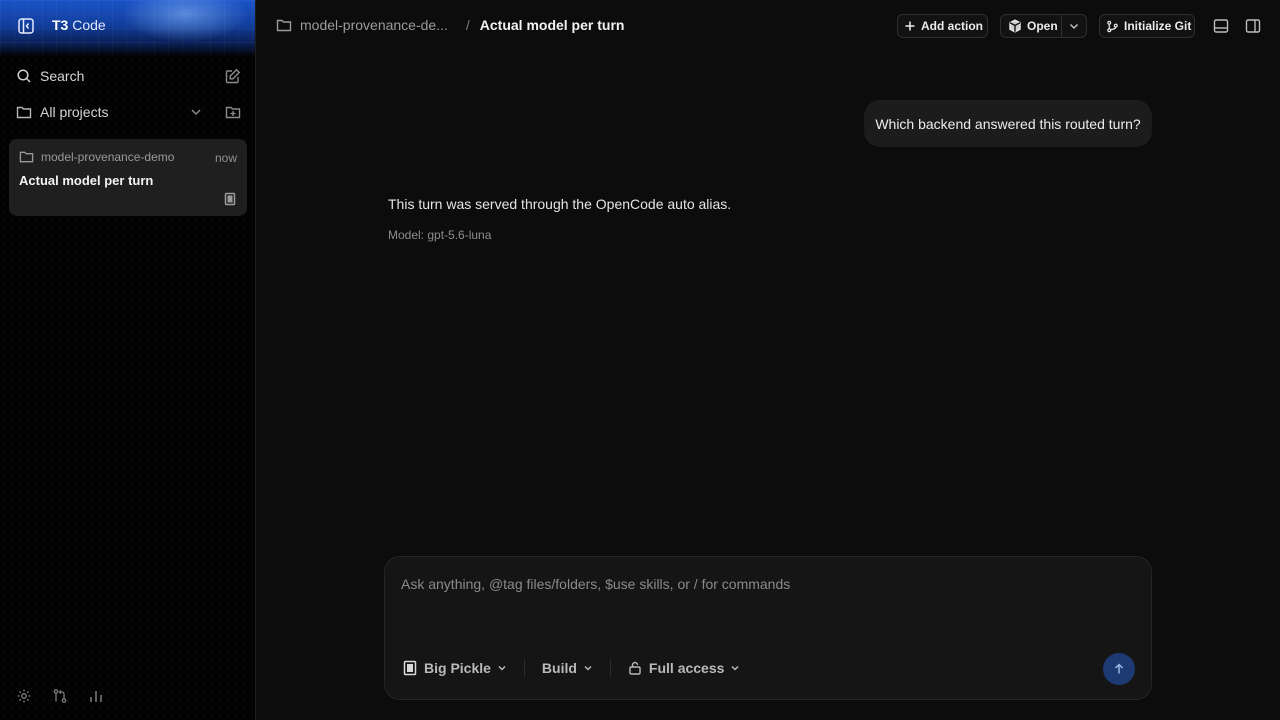  I want to click on open-button-group: Open, so click(1043, 26).